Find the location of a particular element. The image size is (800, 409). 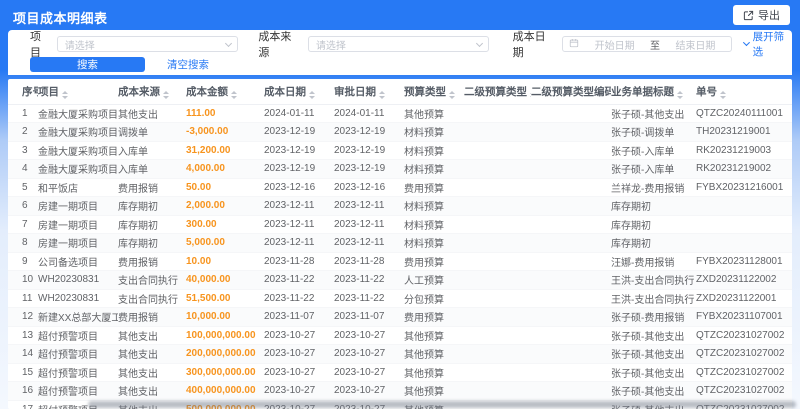

table-cell: RK20231219003 is located at coordinates (744, 150).